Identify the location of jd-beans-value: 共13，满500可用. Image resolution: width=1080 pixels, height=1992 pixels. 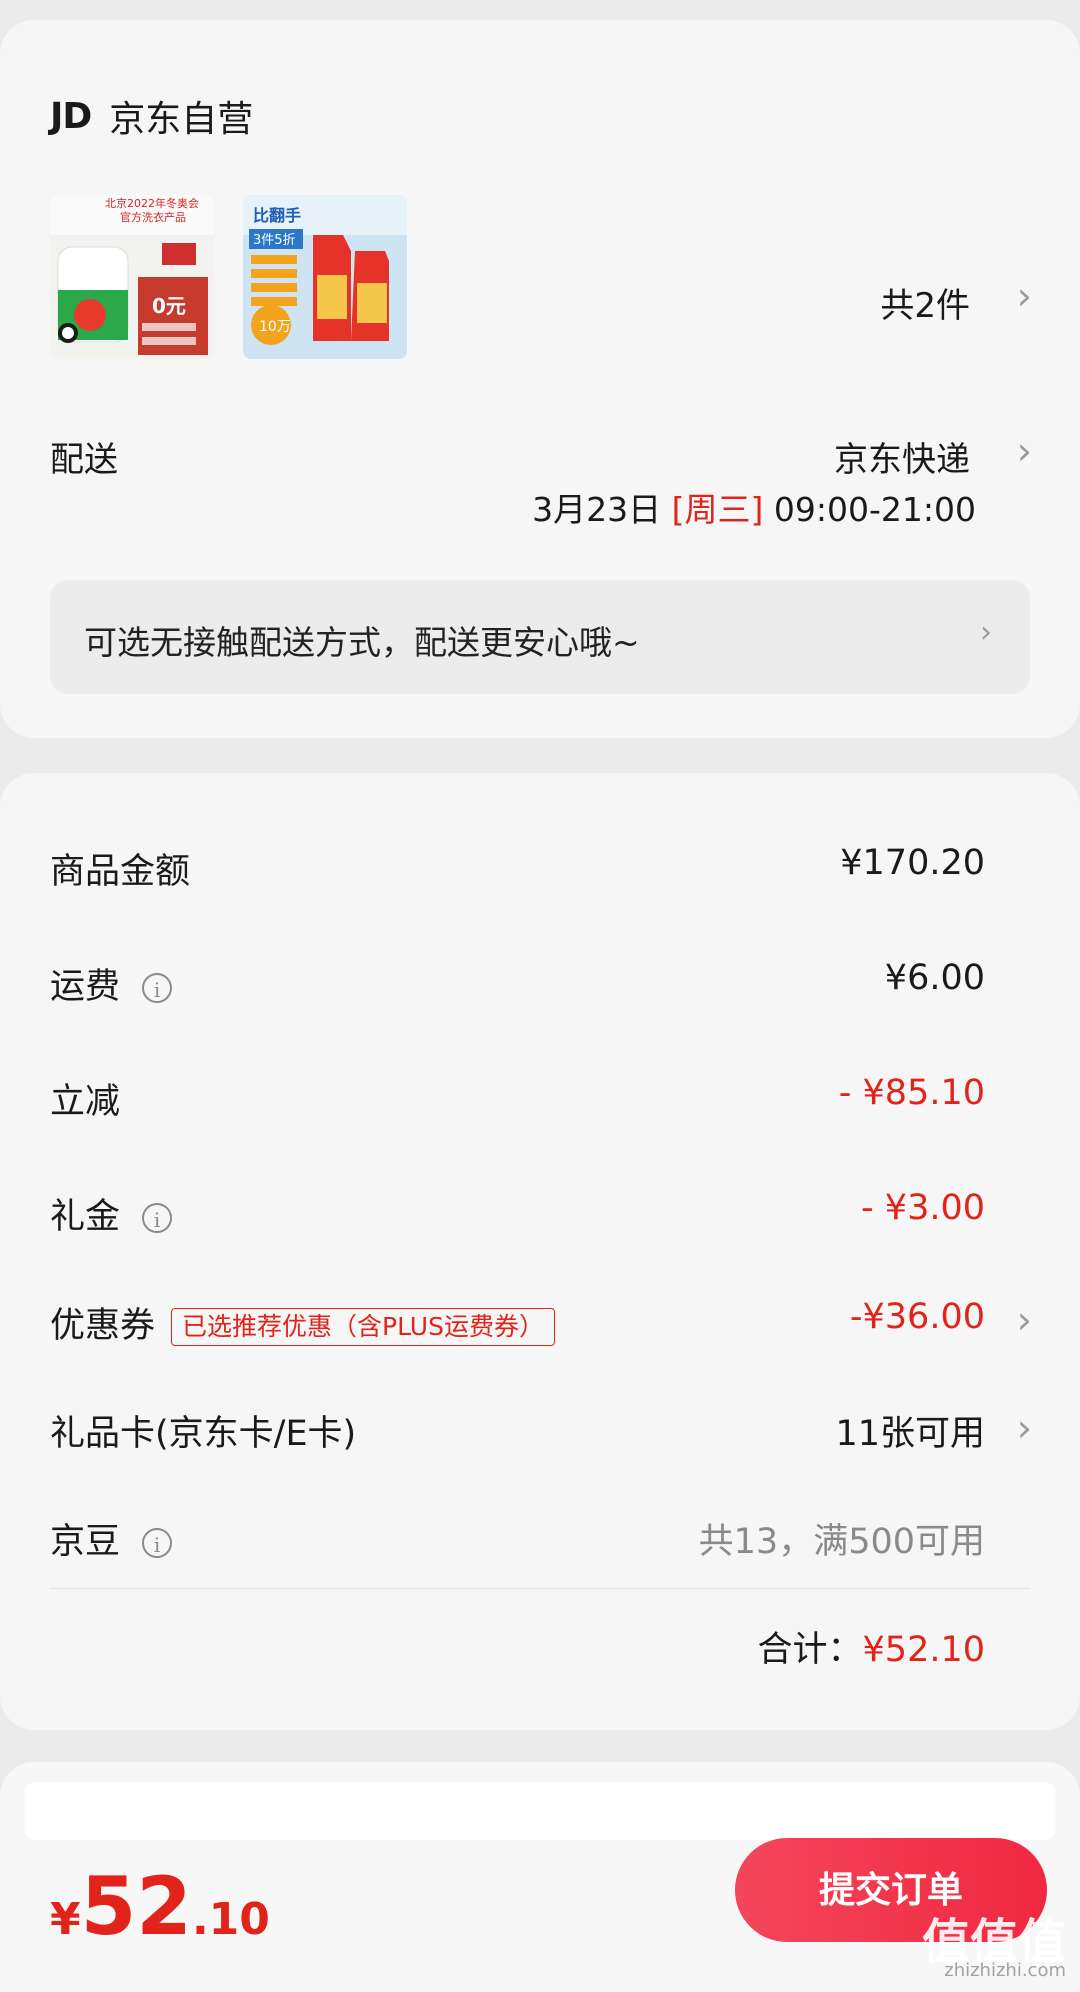
(841, 1542).